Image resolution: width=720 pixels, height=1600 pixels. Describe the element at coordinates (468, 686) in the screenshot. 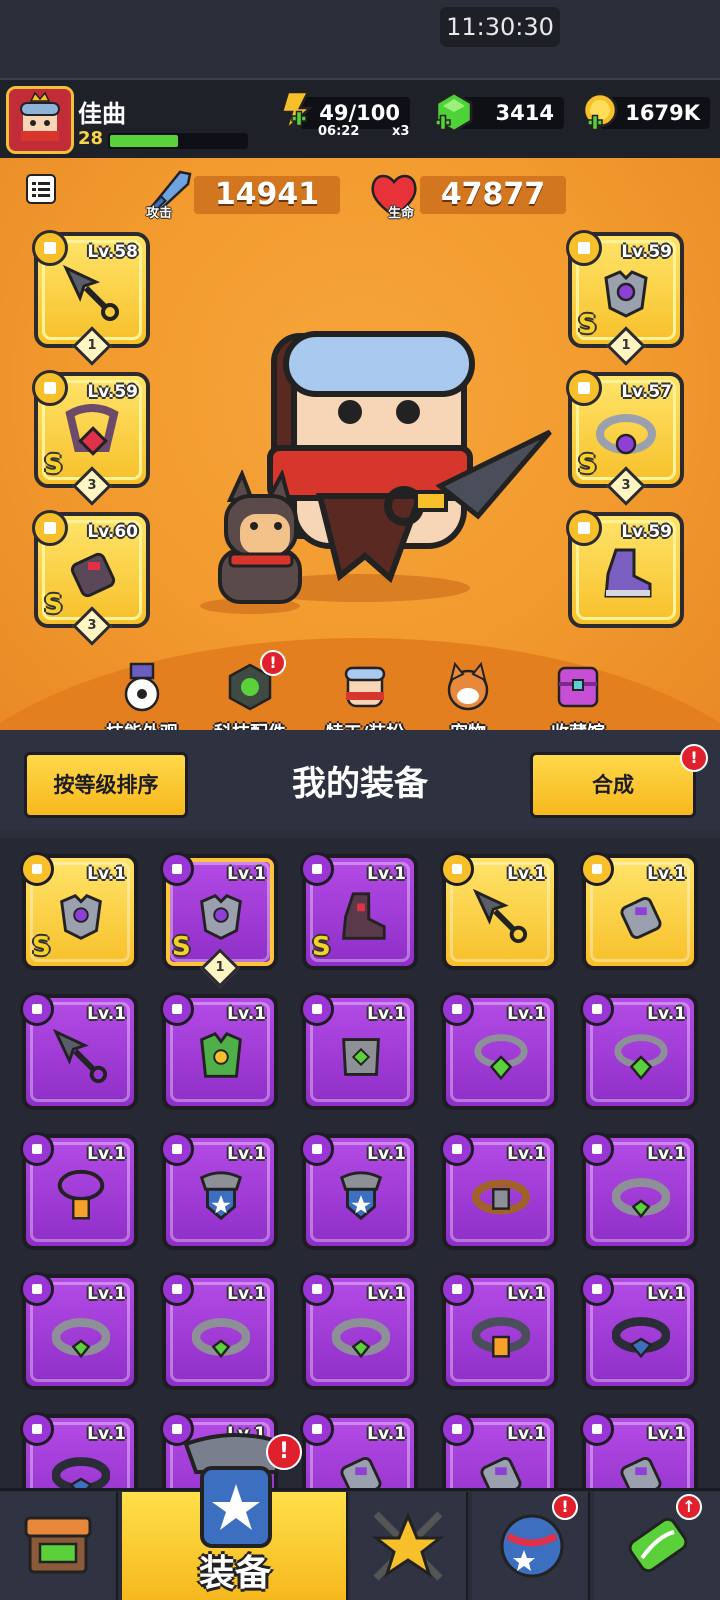

I see `pet-icon` at that location.